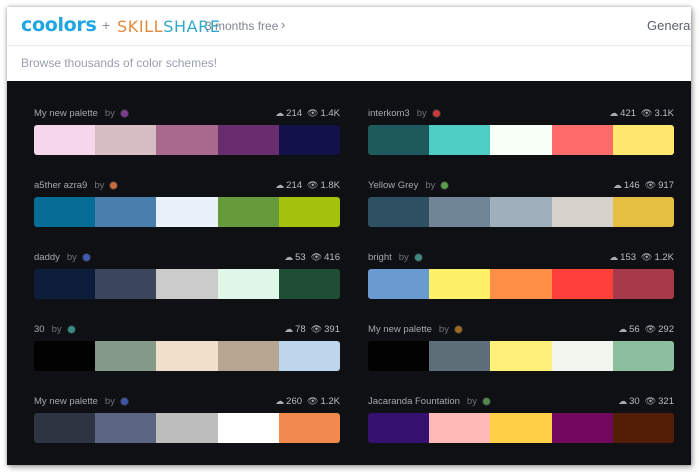 The image size is (700, 472). I want to click on palette-card: daddy by ☁ 53 👁 416, so click(187, 279).